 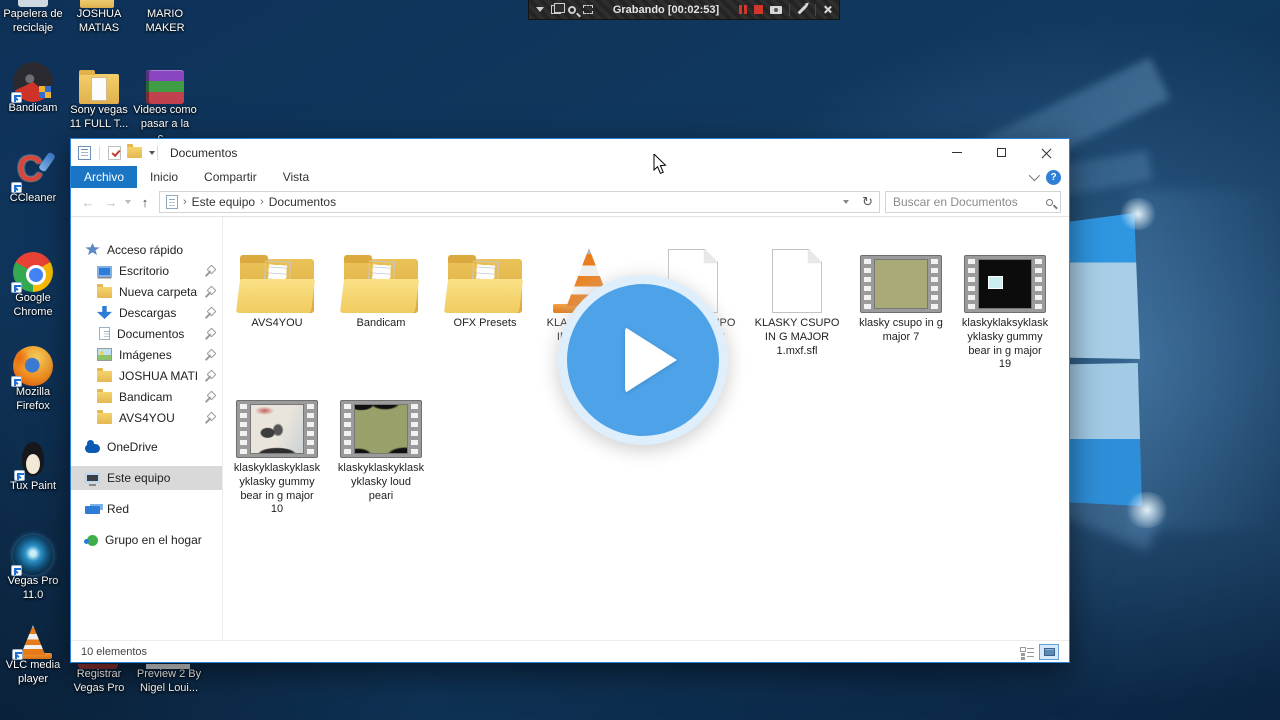 I want to click on address-bar: › Este equipo › Documentos ↻, so click(x=519, y=202).